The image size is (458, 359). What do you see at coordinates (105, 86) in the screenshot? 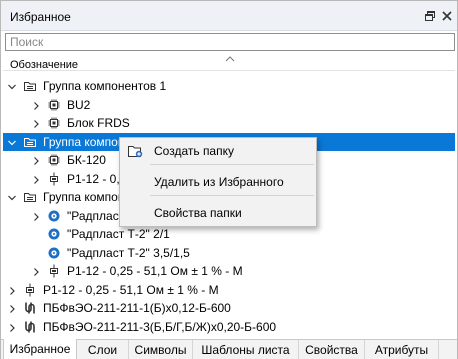
I see `tree-item-label: Группа компонентов 1` at bounding box center [105, 86].